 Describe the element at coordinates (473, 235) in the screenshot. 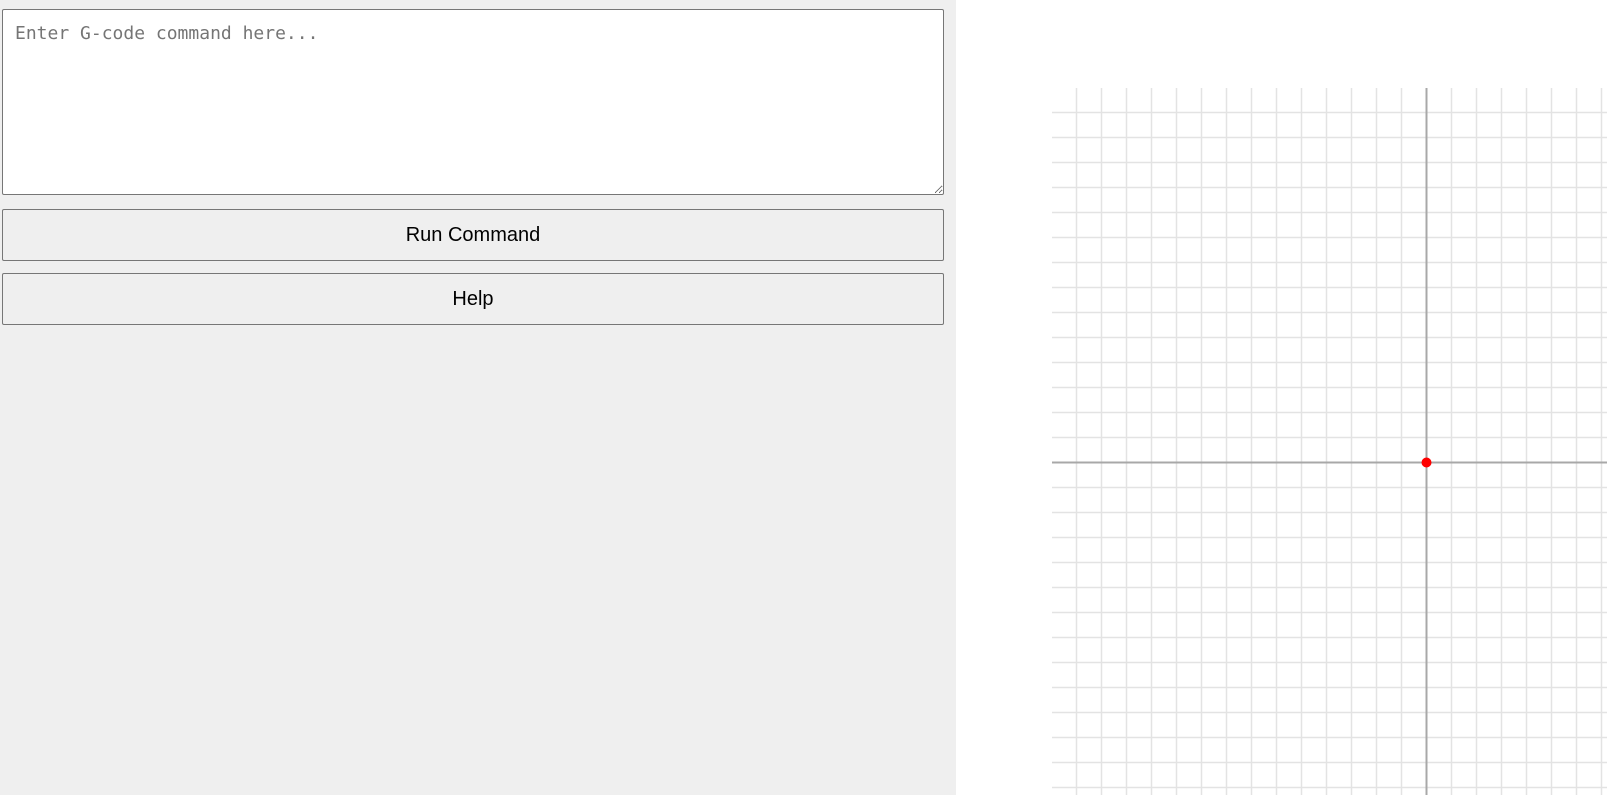

I see `run-command-button: Run Command` at that location.